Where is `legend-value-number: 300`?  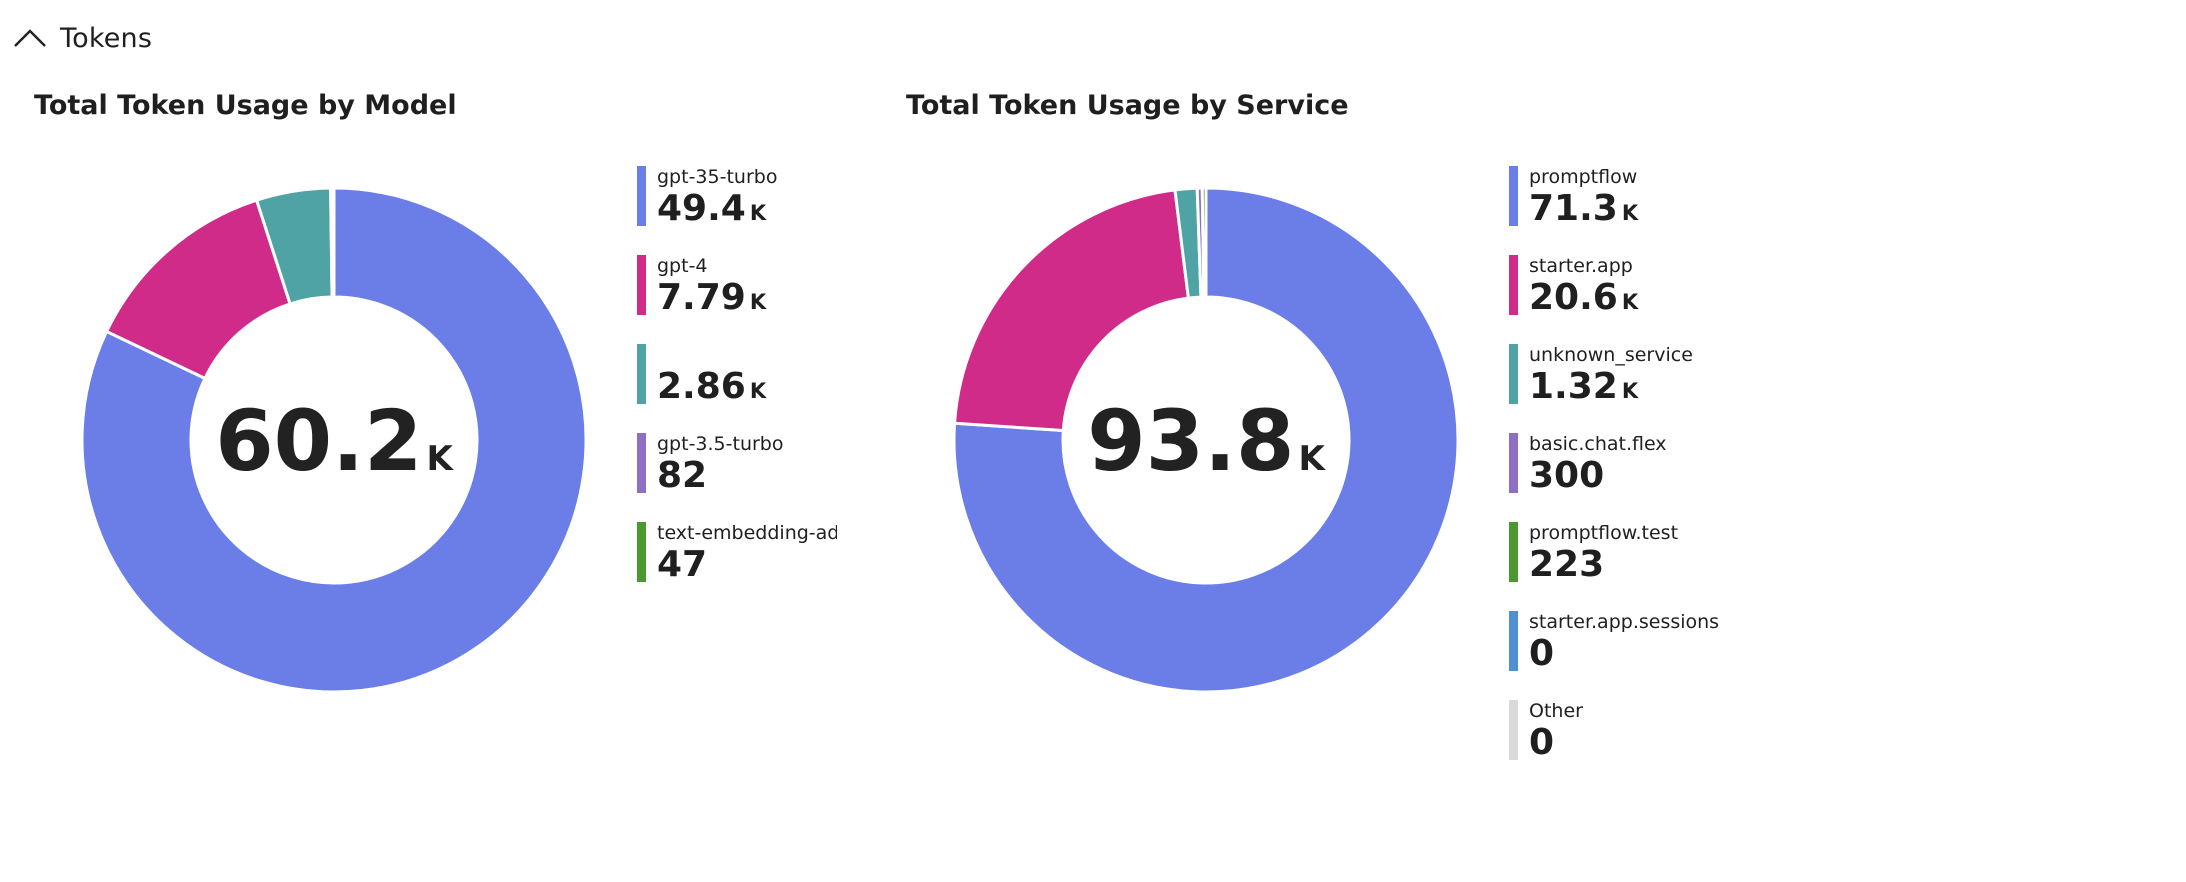 legend-value-number: 300 is located at coordinates (1567, 475).